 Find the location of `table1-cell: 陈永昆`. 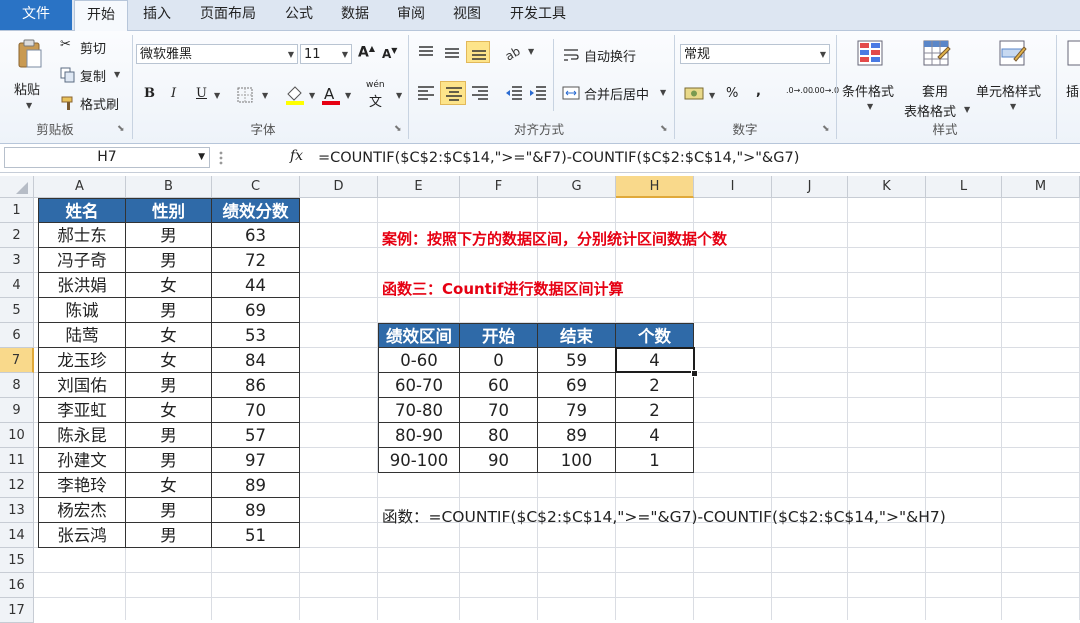

table1-cell: 陈永昆 is located at coordinates (82, 435).